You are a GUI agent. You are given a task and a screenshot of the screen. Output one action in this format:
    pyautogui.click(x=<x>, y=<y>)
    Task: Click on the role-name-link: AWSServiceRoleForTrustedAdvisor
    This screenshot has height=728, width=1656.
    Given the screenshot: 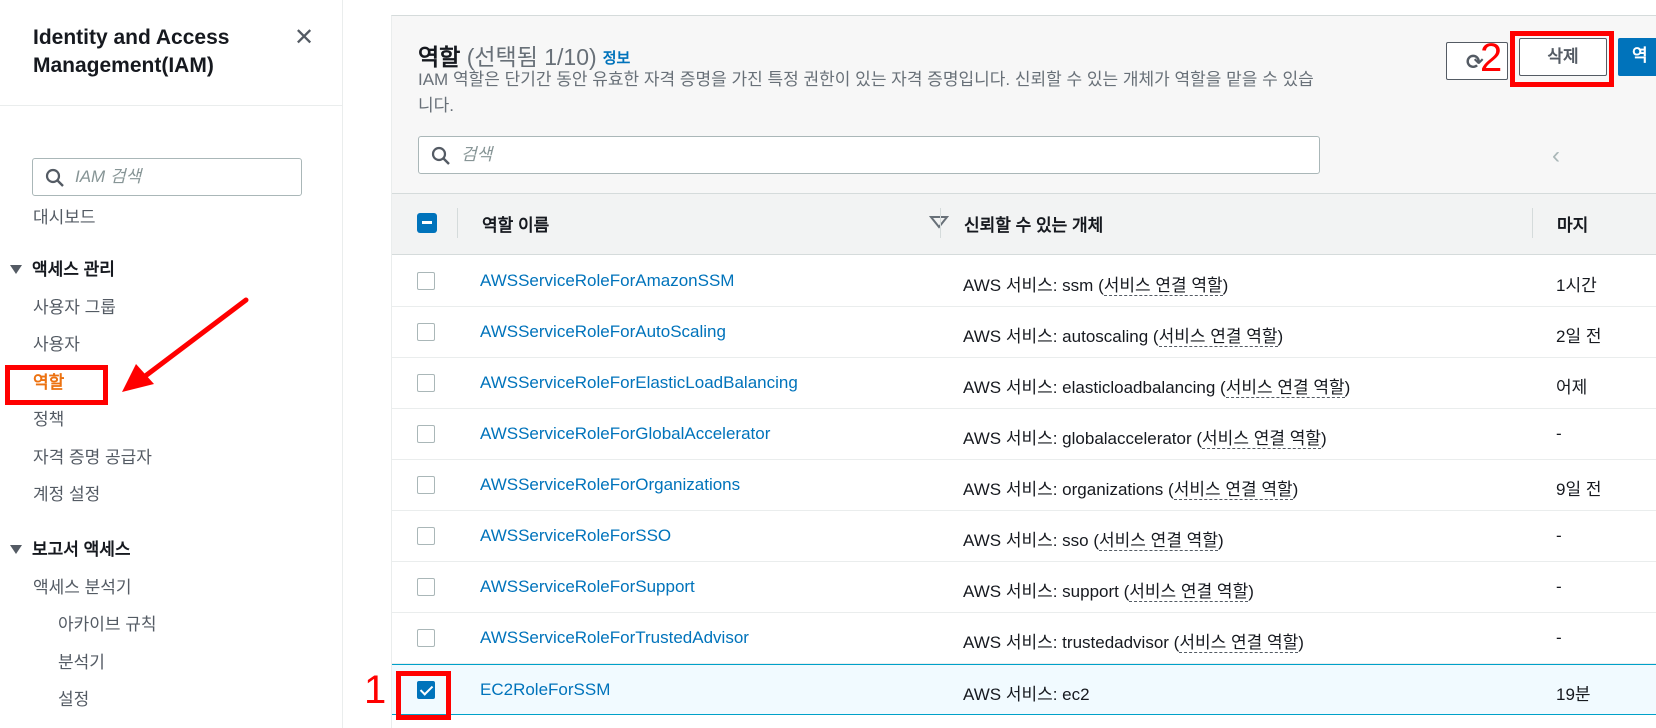 What is the action you would take?
    pyautogui.click(x=614, y=638)
    